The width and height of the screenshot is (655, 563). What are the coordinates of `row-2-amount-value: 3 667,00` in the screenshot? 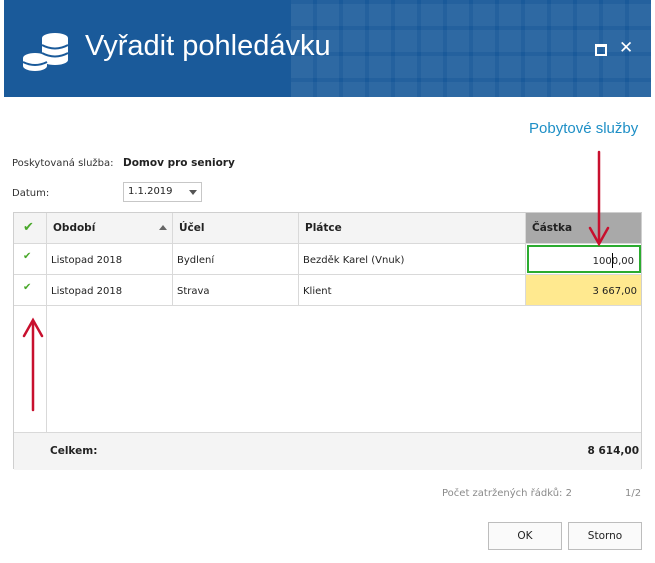 It's located at (614, 291).